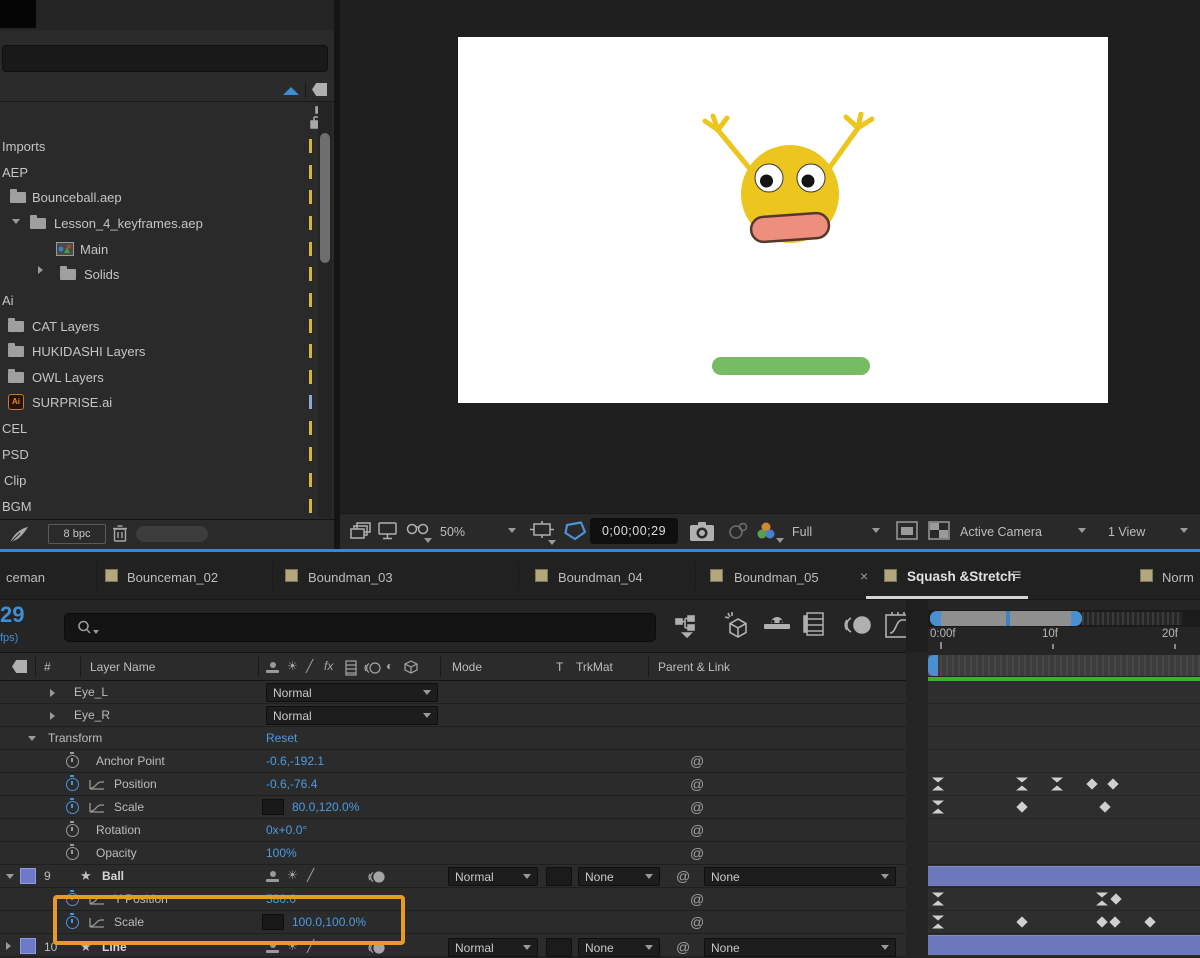  I want to click on property-value: -0.6,-76.4, so click(291, 784).